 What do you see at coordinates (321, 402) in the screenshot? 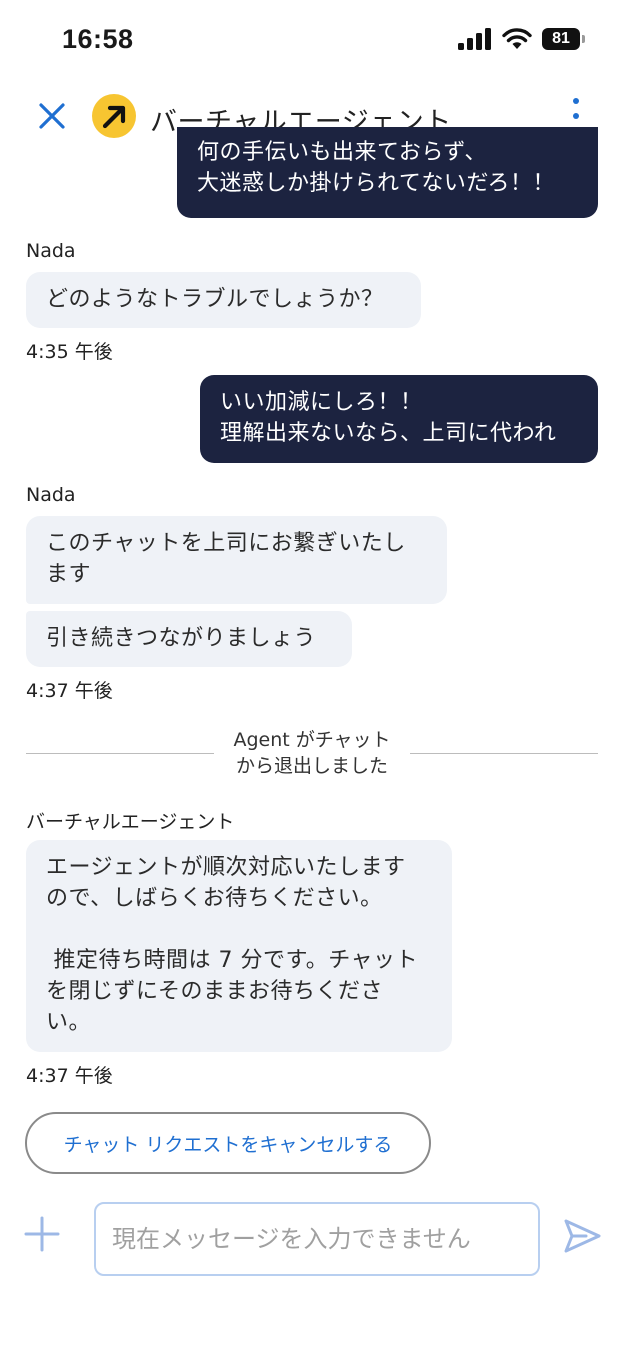
I see `message-line: いい加減にしろ！！` at bounding box center [321, 402].